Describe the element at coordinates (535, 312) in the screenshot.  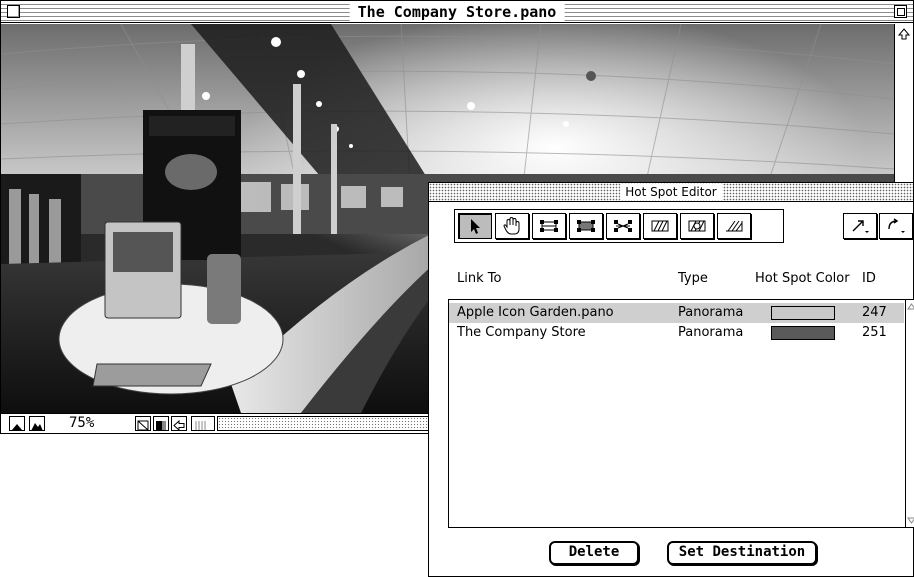
I see `link-to-cell: Apple Icon Garden.pano` at that location.